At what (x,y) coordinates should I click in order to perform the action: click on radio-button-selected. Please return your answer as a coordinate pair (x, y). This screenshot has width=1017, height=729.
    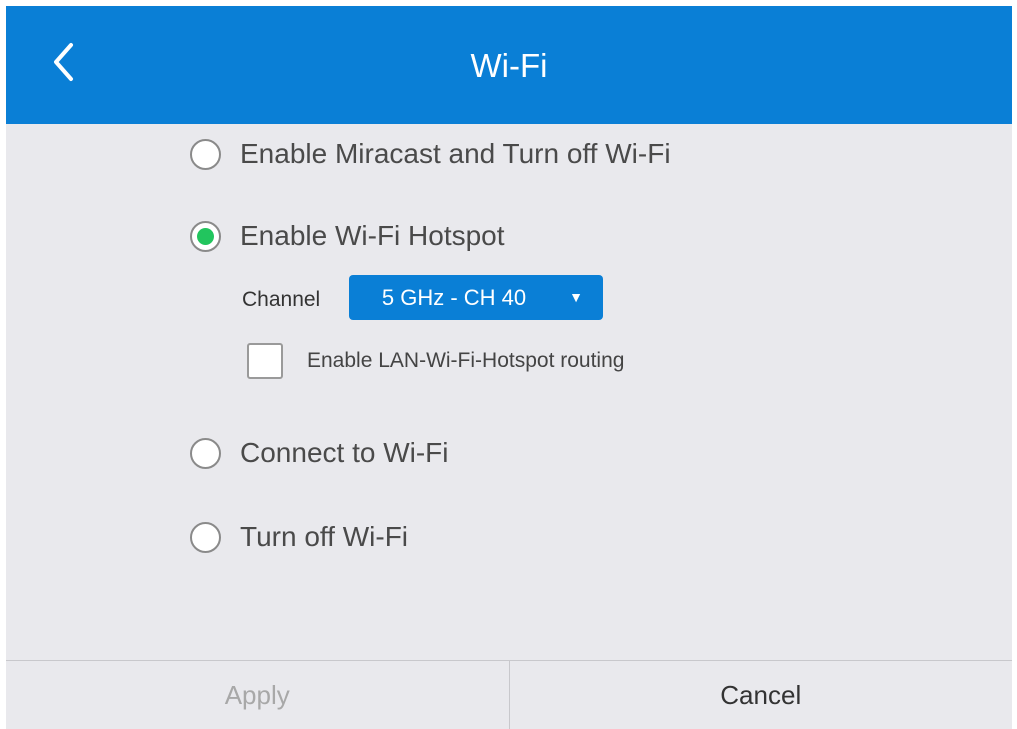
    Looking at the image, I should click on (205, 236).